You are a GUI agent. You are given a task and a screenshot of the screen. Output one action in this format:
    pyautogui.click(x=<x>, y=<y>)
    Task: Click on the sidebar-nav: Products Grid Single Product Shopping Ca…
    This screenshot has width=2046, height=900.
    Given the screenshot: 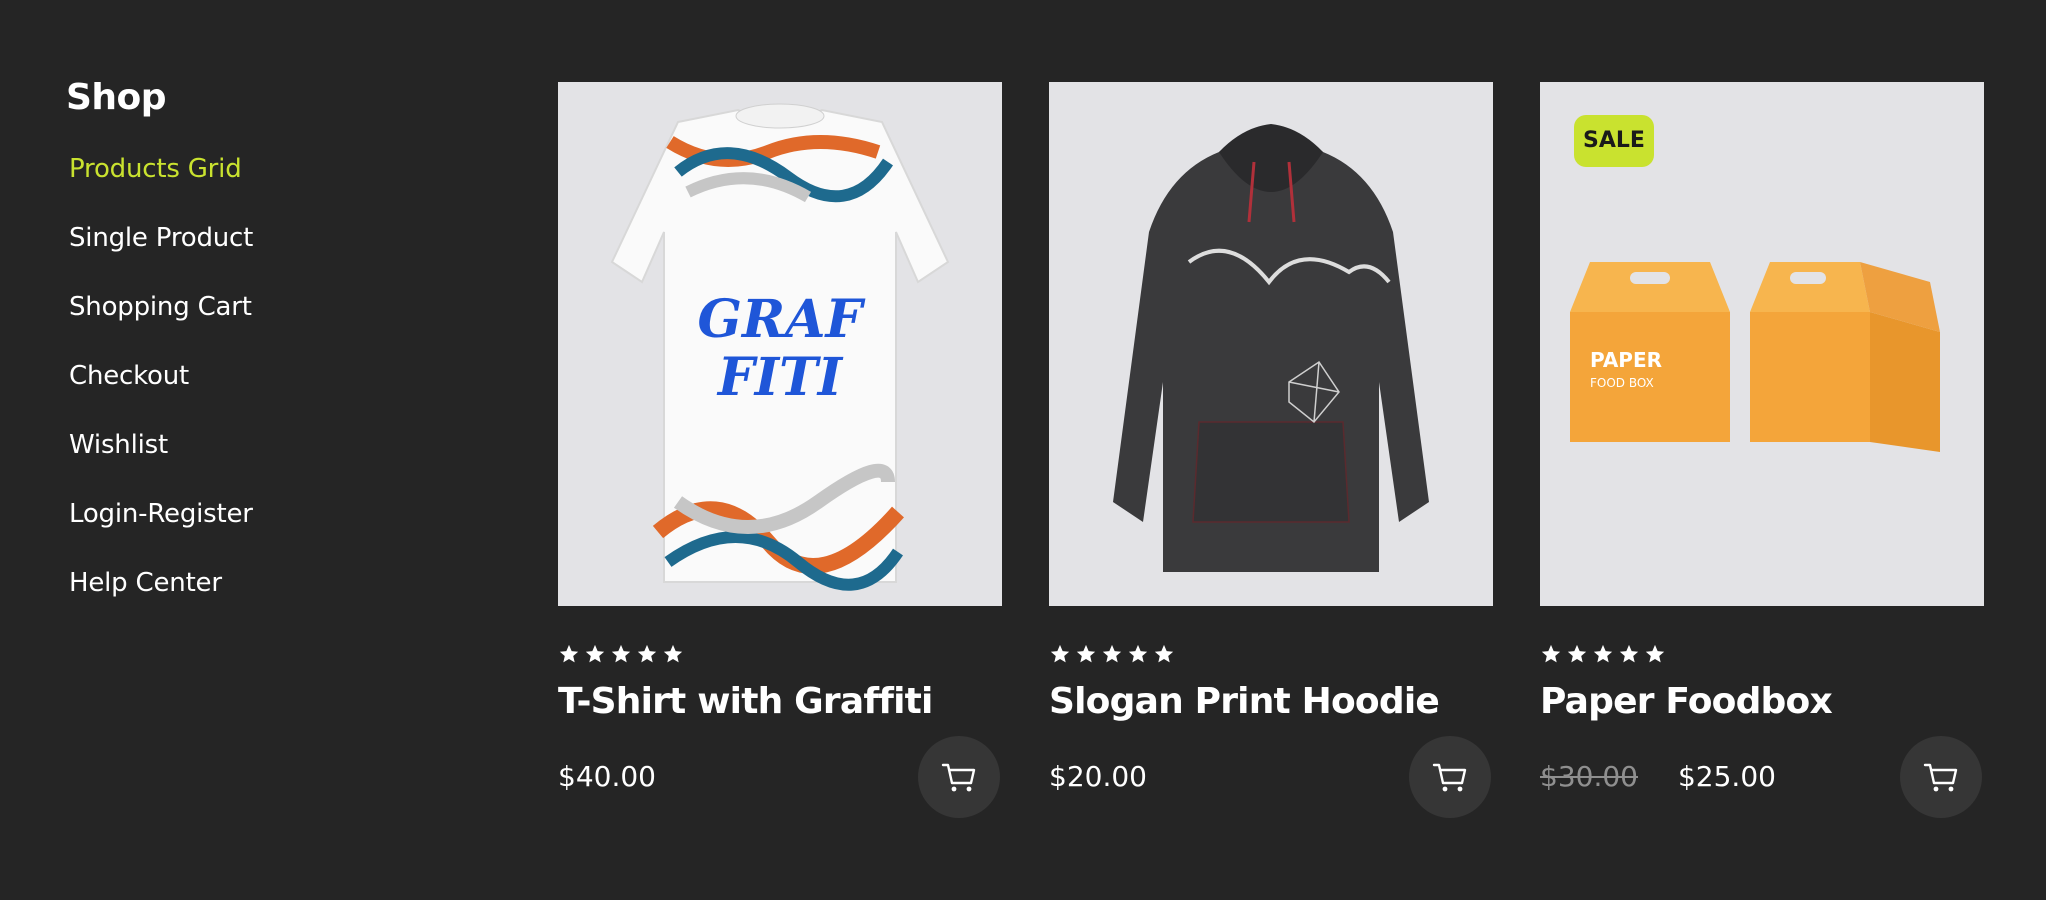 What is the action you would take?
    pyautogui.click(x=217, y=376)
    